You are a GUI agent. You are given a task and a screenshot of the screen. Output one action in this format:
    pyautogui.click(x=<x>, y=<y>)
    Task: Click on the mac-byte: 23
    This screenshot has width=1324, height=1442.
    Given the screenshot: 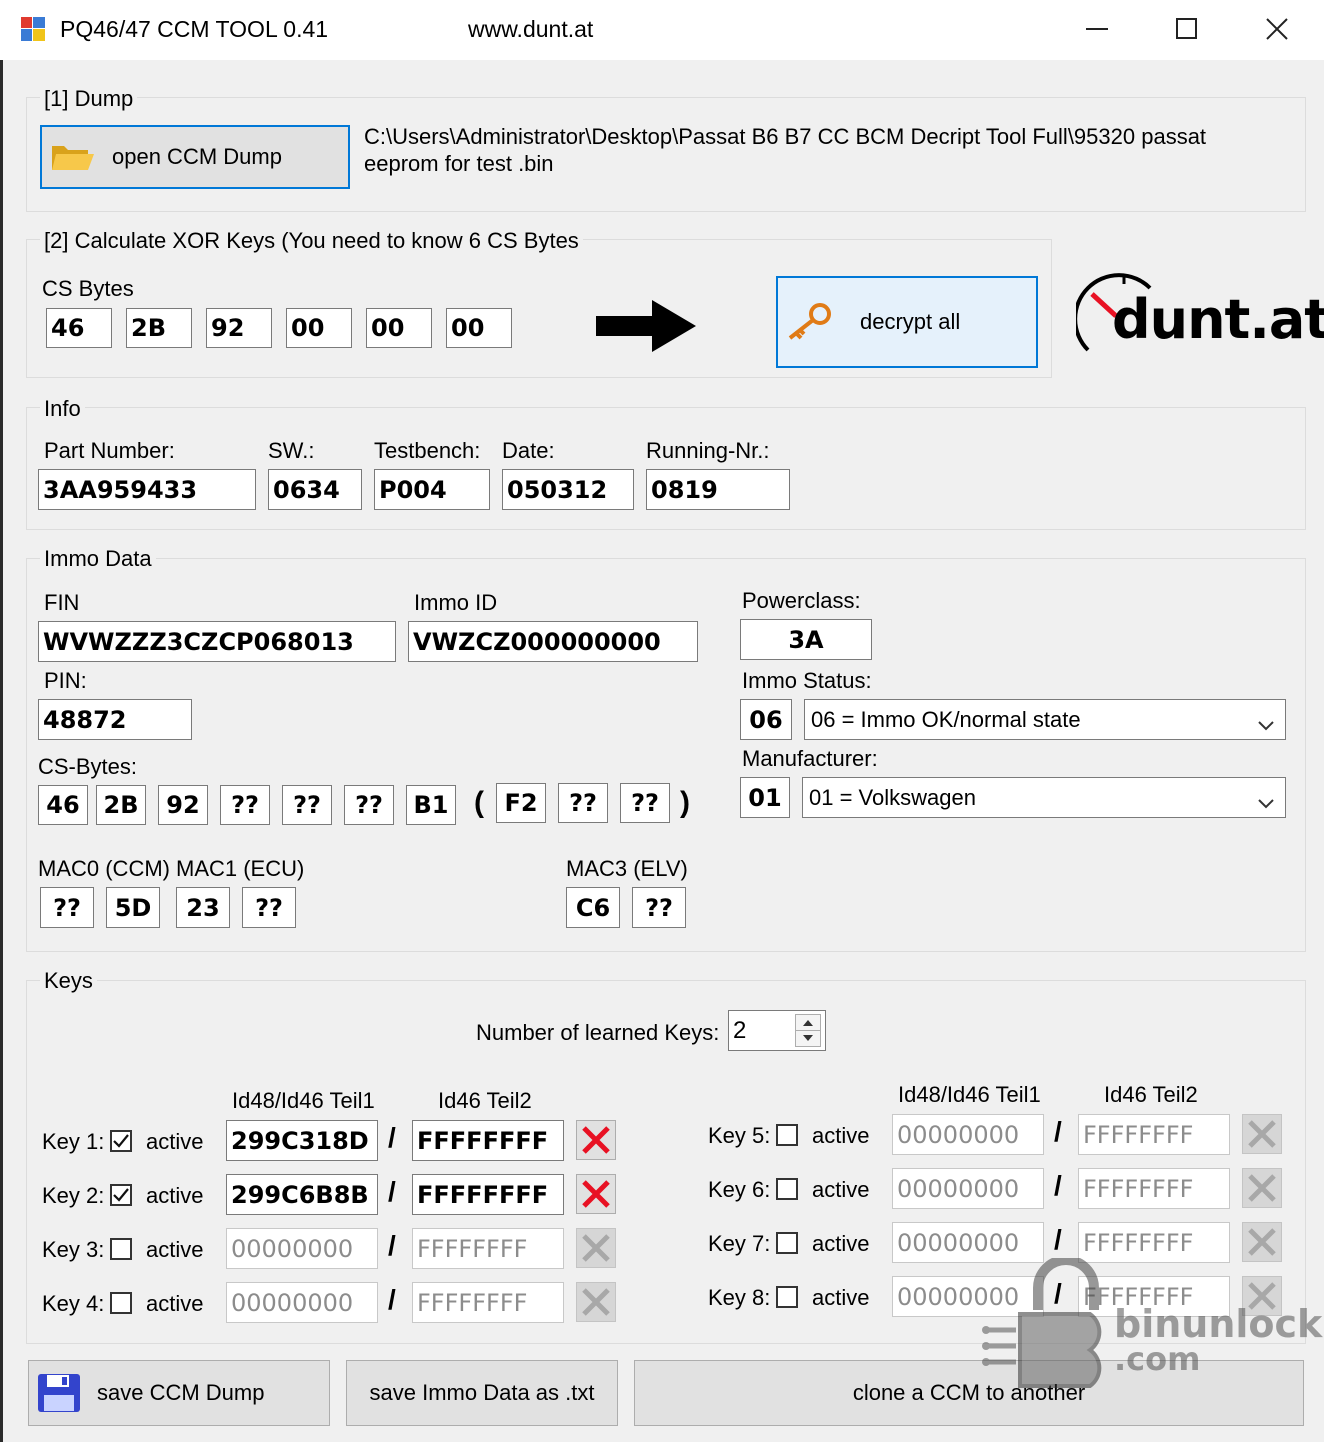 What is the action you would take?
    pyautogui.click(x=203, y=907)
    